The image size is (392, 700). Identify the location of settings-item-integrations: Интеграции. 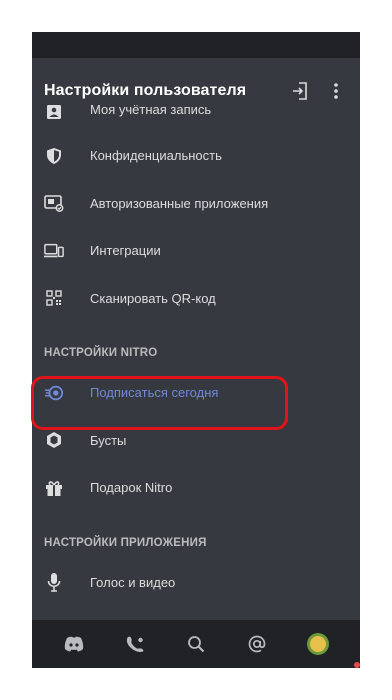
(196, 251).